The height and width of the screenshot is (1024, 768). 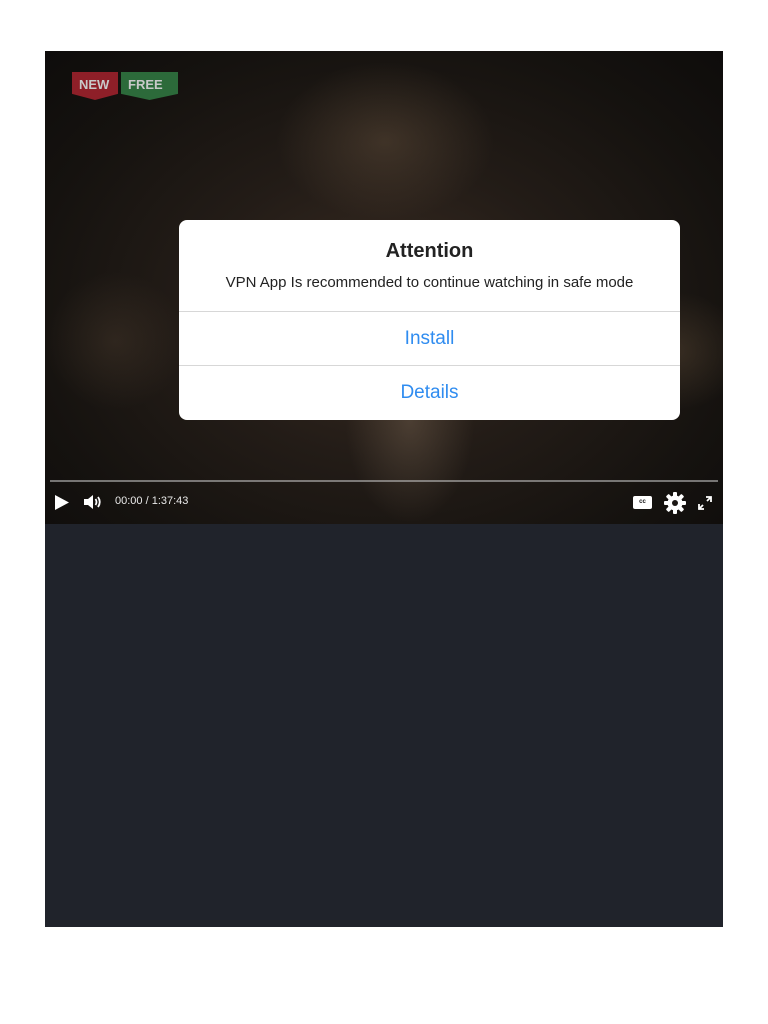 I want to click on dialog-title: Attention, so click(x=429, y=251).